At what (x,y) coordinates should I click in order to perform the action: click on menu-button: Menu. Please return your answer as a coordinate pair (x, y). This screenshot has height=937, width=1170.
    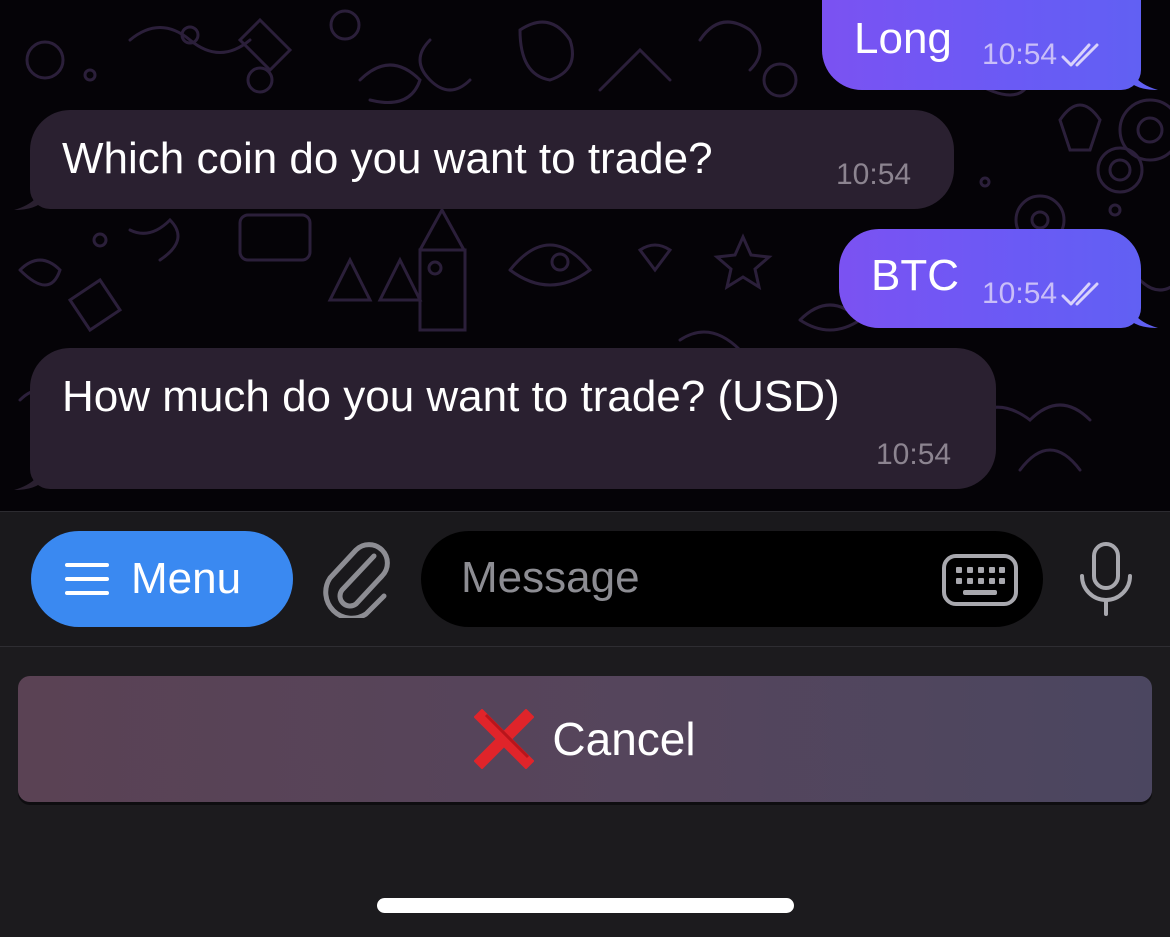
    Looking at the image, I should click on (162, 579).